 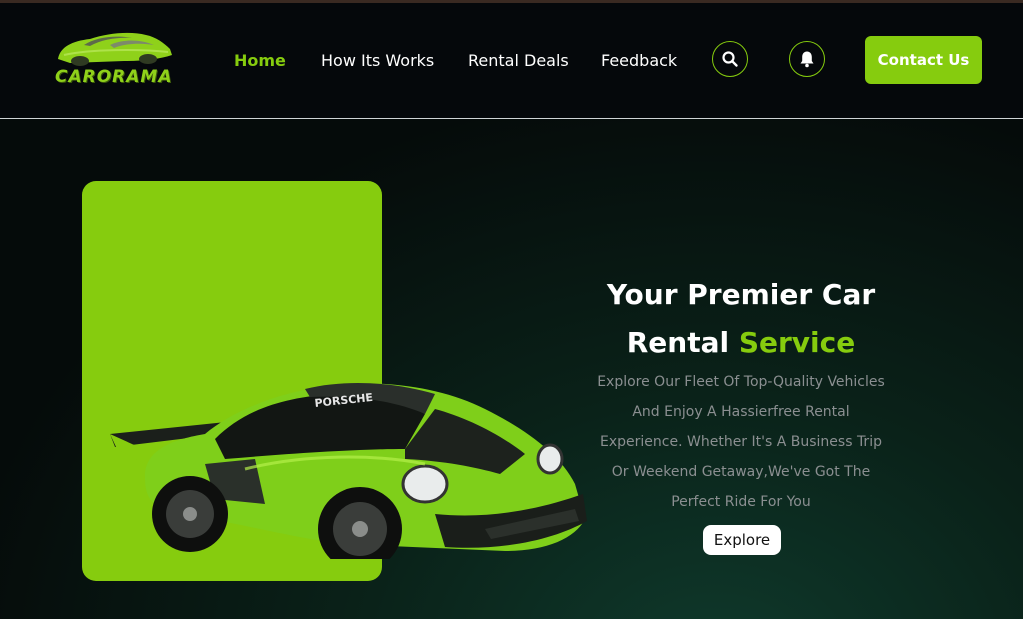 I want to click on search-button, so click(x=730, y=59).